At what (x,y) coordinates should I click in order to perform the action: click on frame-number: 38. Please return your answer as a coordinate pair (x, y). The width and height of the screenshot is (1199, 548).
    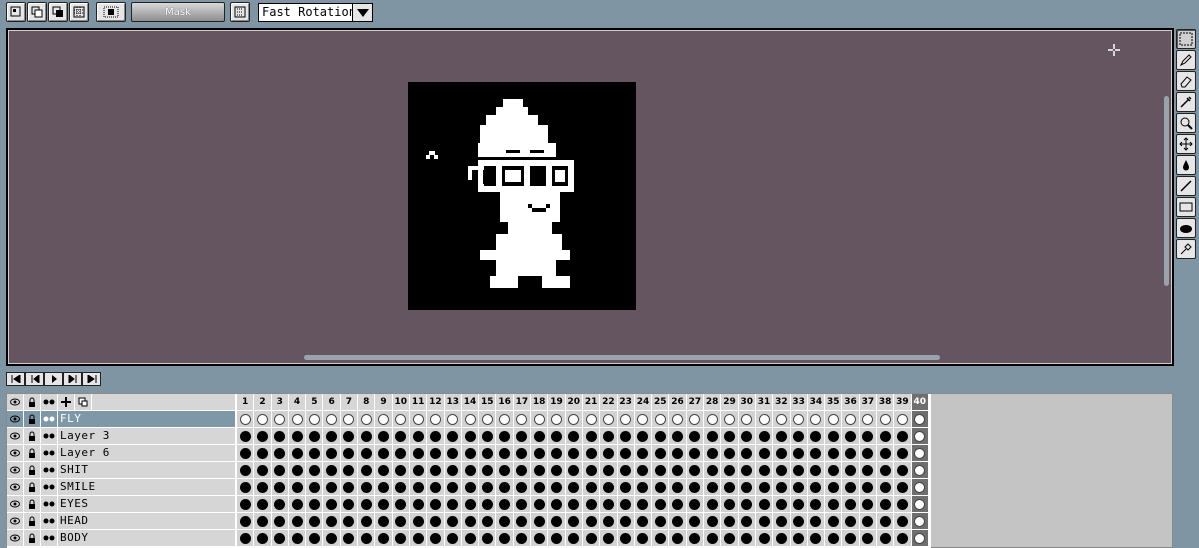
    Looking at the image, I should click on (885, 402).